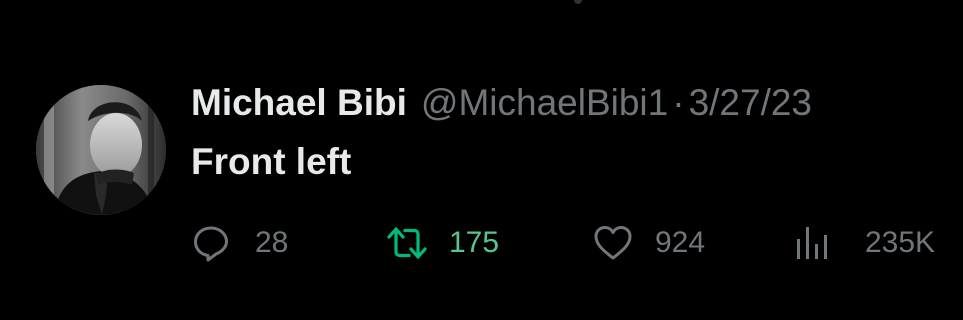  What do you see at coordinates (299, 103) in the screenshot?
I see `display-name: Michael Bibi` at bounding box center [299, 103].